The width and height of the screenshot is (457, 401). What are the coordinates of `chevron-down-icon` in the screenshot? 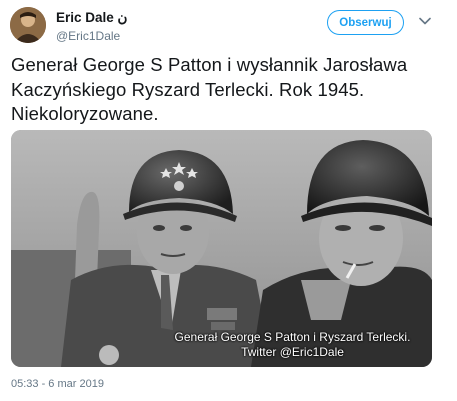 It's located at (425, 21).